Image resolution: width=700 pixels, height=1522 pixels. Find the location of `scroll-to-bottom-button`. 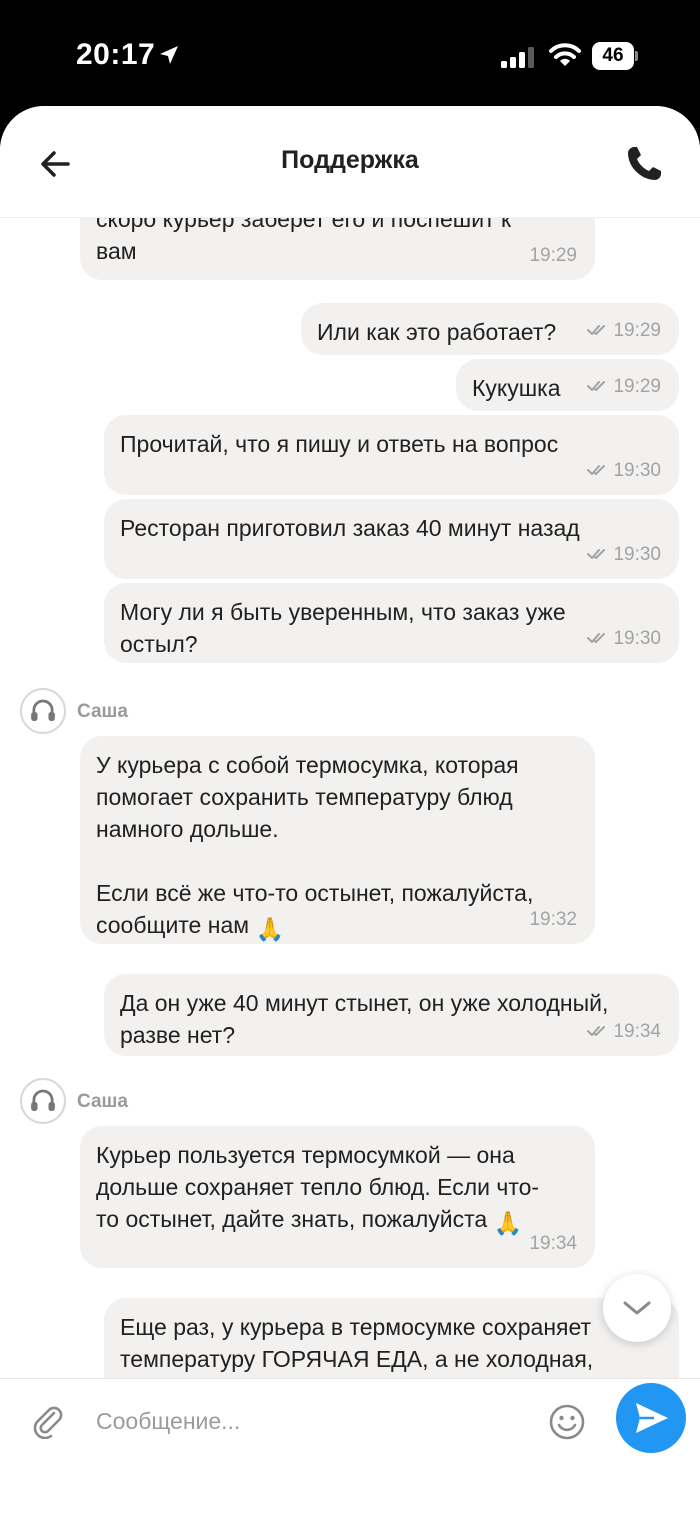

scroll-to-bottom-button is located at coordinates (637, 1308).